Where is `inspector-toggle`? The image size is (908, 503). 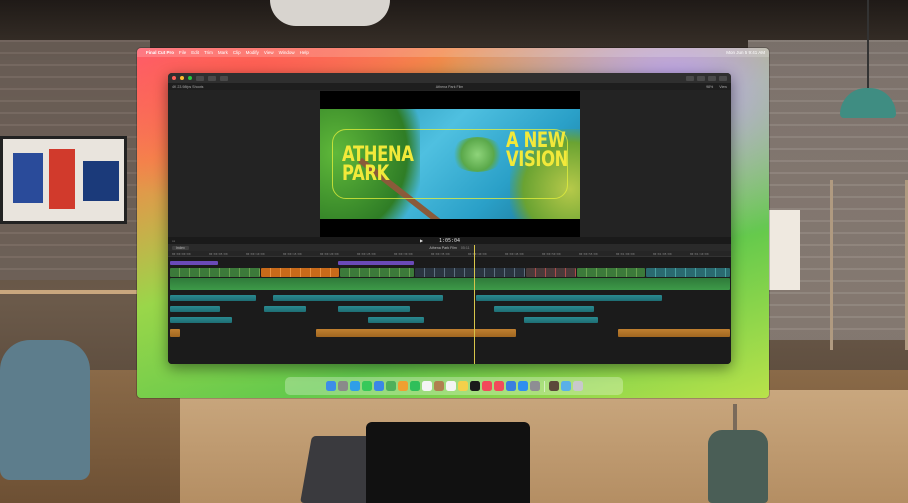
inspector-toggle is located at coordinates (712, 78).